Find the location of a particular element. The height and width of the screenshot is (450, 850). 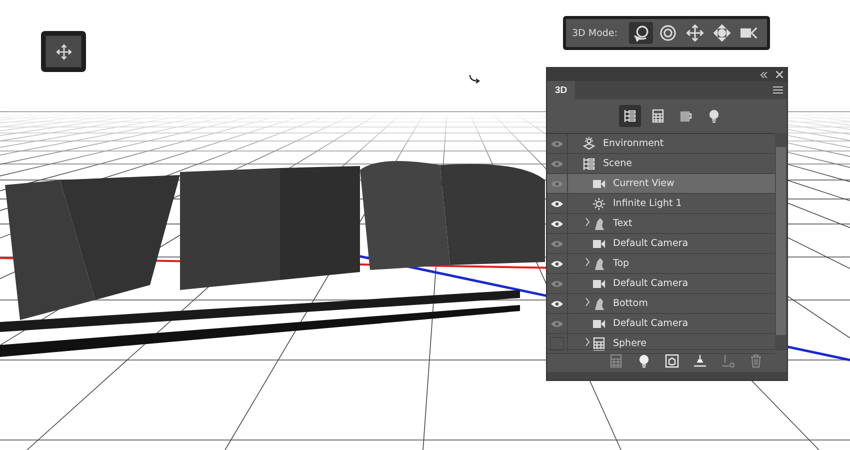

orbit-icon is located at coordinates (641, 33).